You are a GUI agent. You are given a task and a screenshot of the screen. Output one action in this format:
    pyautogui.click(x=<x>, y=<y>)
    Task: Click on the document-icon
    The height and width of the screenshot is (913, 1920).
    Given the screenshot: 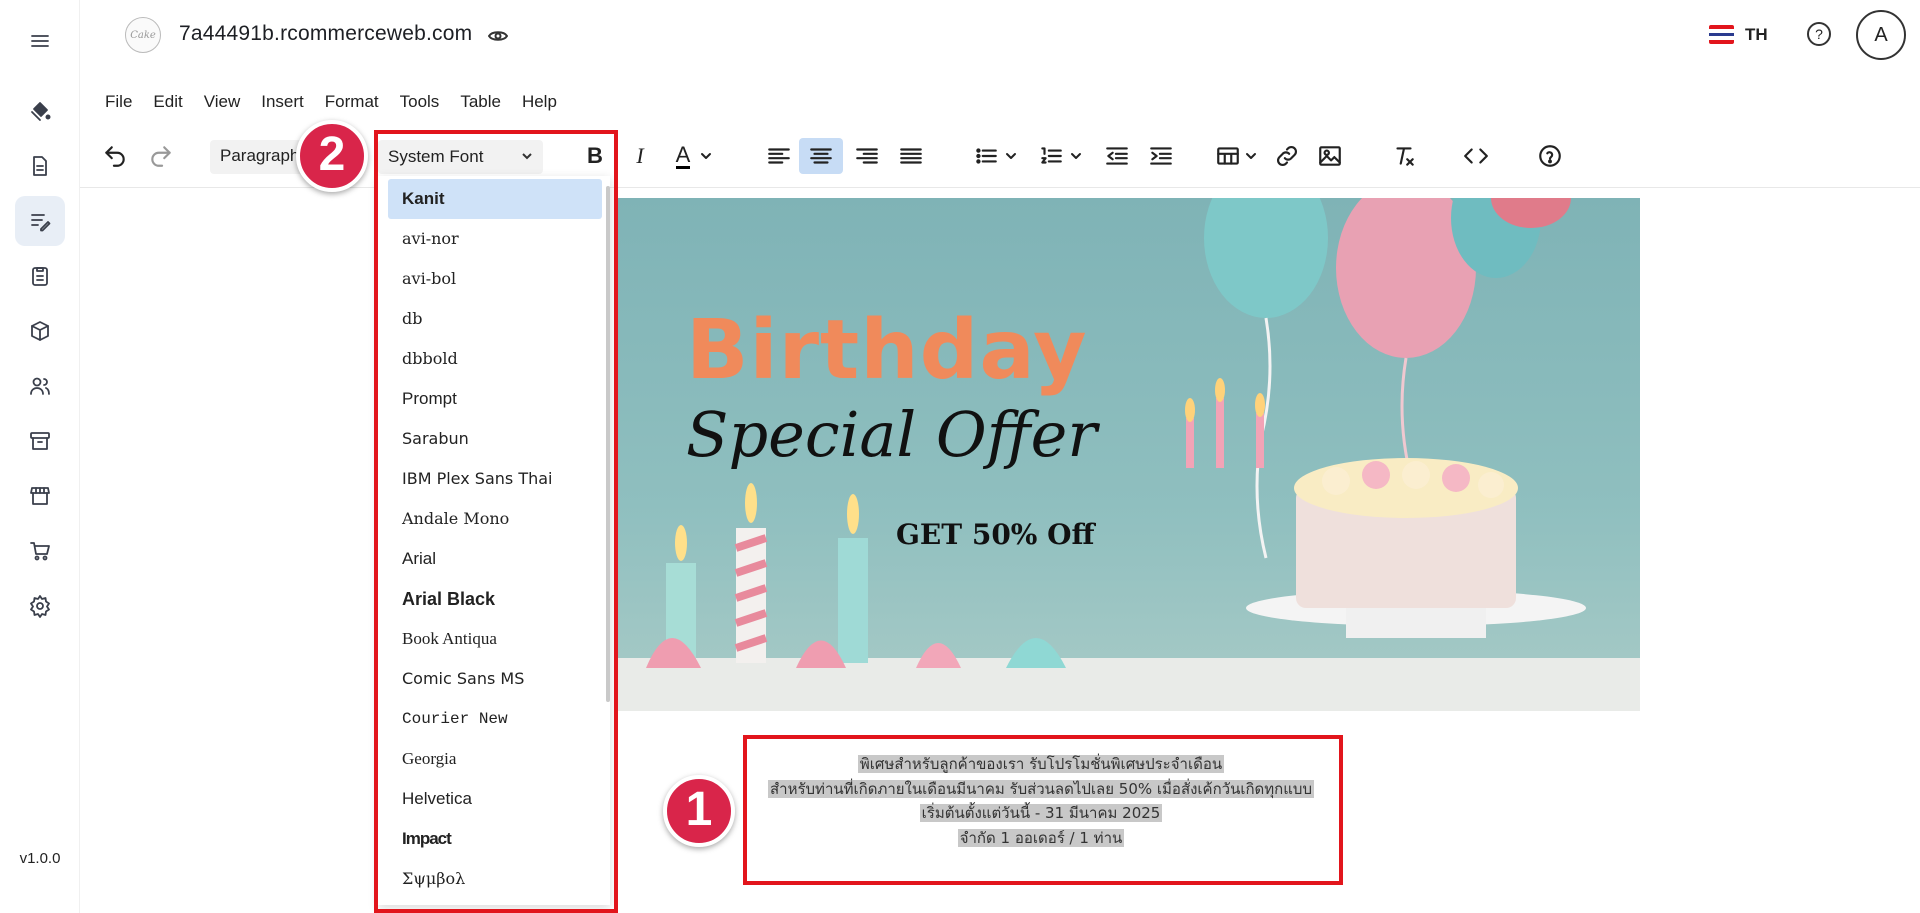 What is the action you would take?
    pyautogui.click(x=40, y=166)
    